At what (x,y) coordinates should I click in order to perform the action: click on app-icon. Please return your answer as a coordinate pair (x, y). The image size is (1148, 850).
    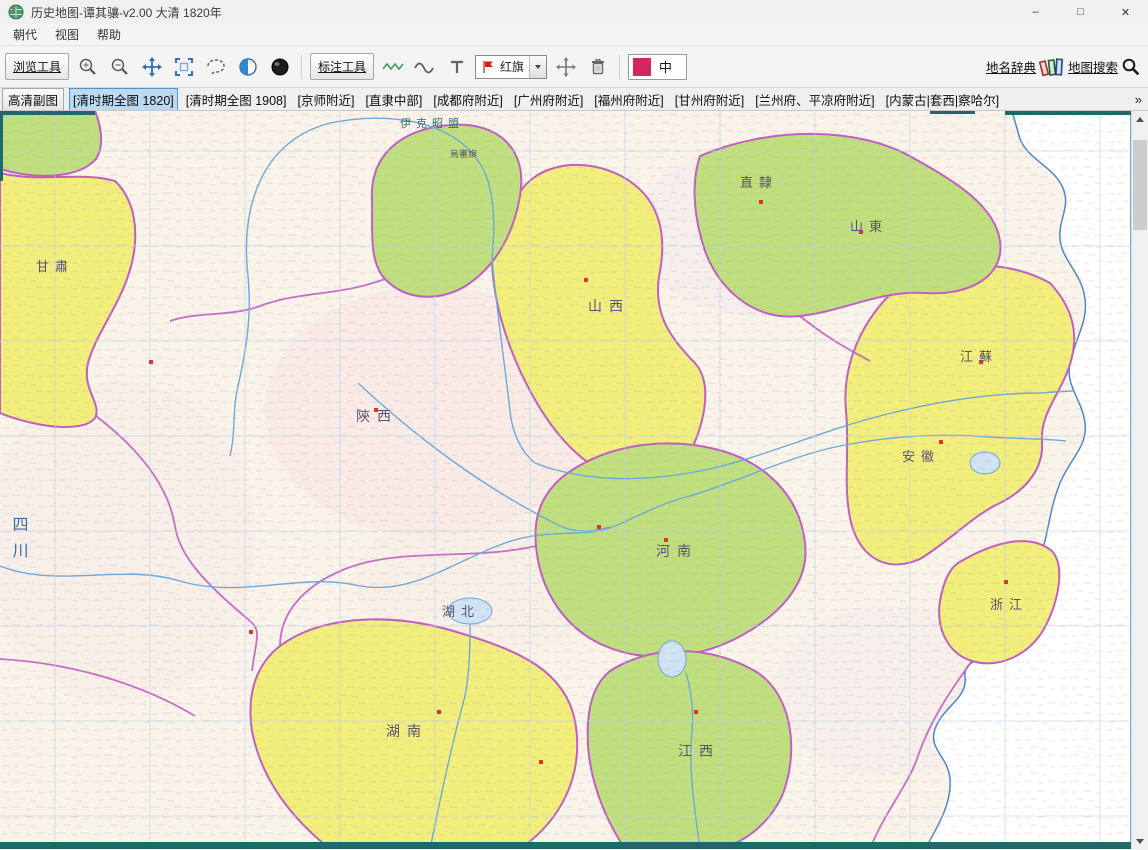
    Looking at the image, I should click on (16, 12).